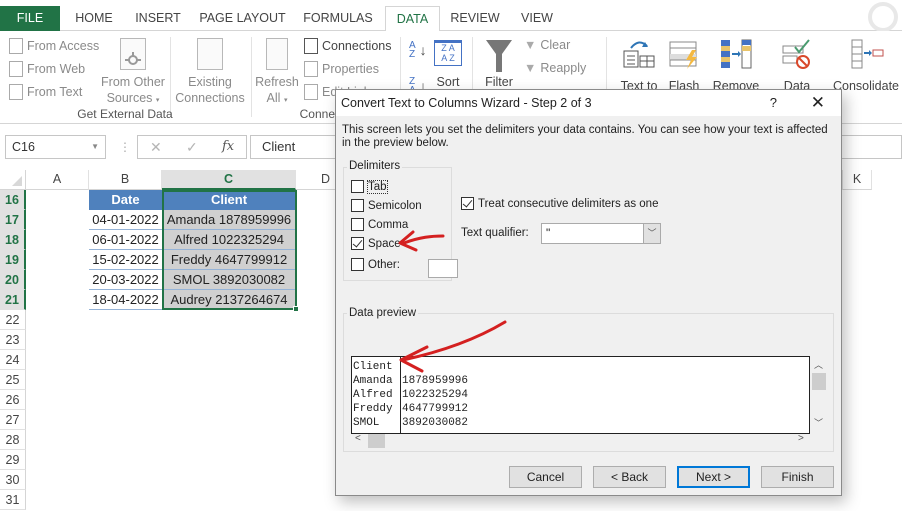  What do you see at coordinates (13, 300) in the screenshot?
I see `row-header-21: 21` at bounding box center [13, 300].